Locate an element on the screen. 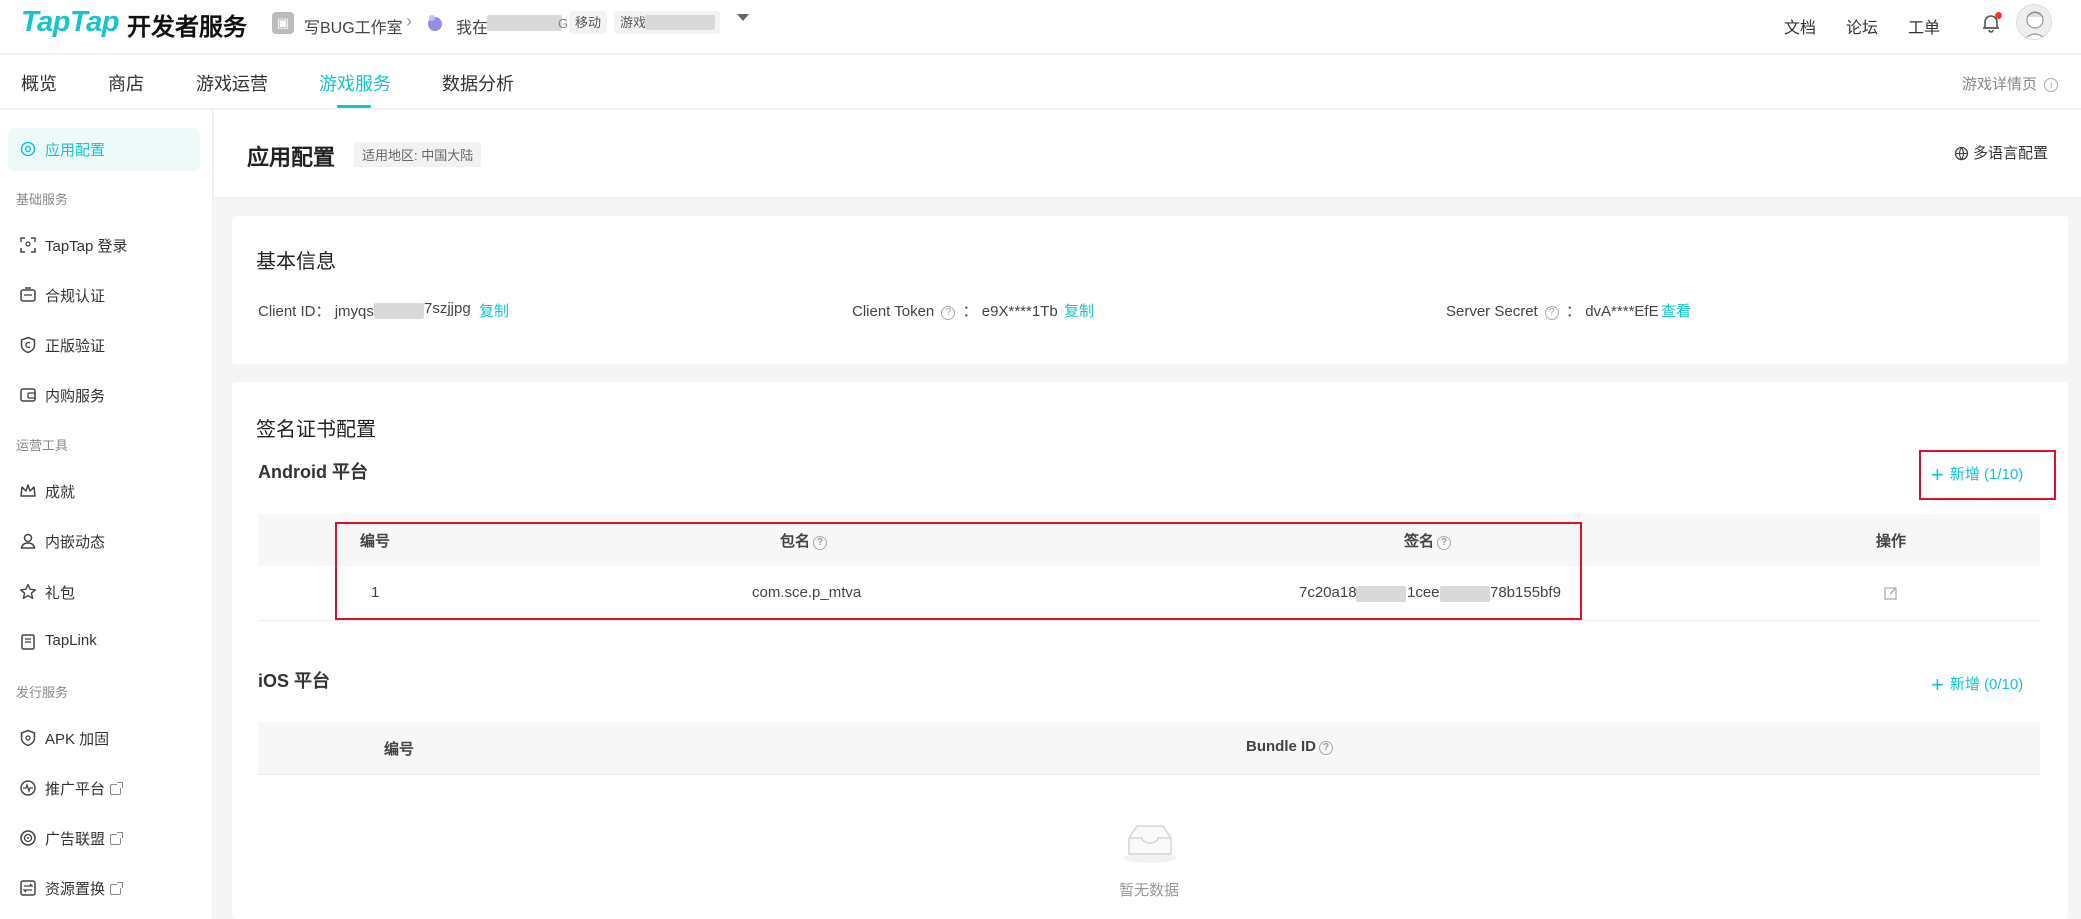 The image size is (2081, 919). basic-info-title: 基本信息 is located at coordinates (296, 262).